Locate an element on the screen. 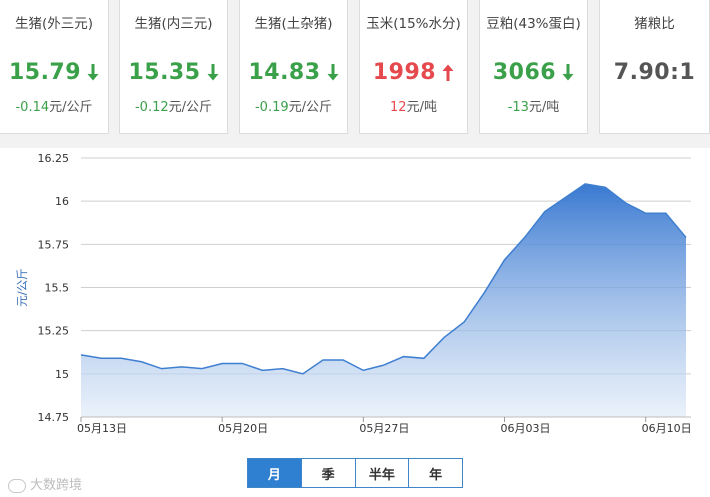 The width and height of the screenshot is (710, 497). y-tick-label: 16 is located at coordinates (62, 201).